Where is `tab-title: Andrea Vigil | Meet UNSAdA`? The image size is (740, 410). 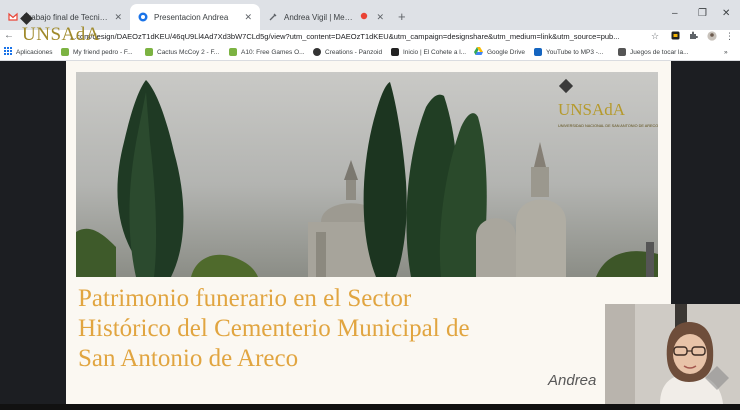 tab-title: Andrea Vigil | Meet UNSAdA is located at coordinates (319, 17).